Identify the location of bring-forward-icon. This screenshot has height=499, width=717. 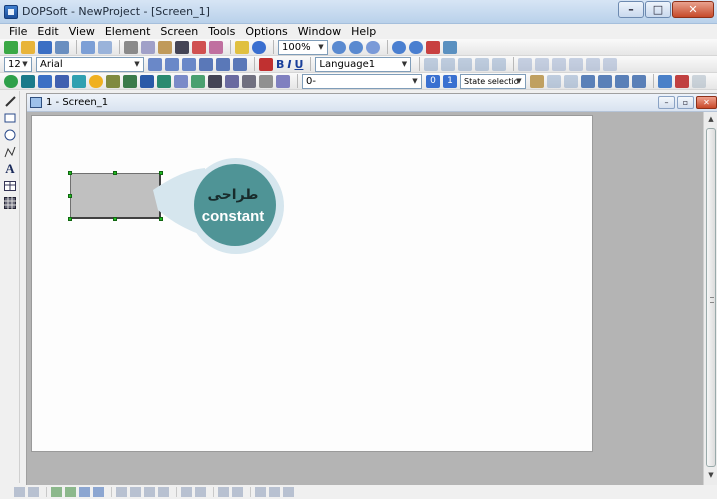
(56, 492).